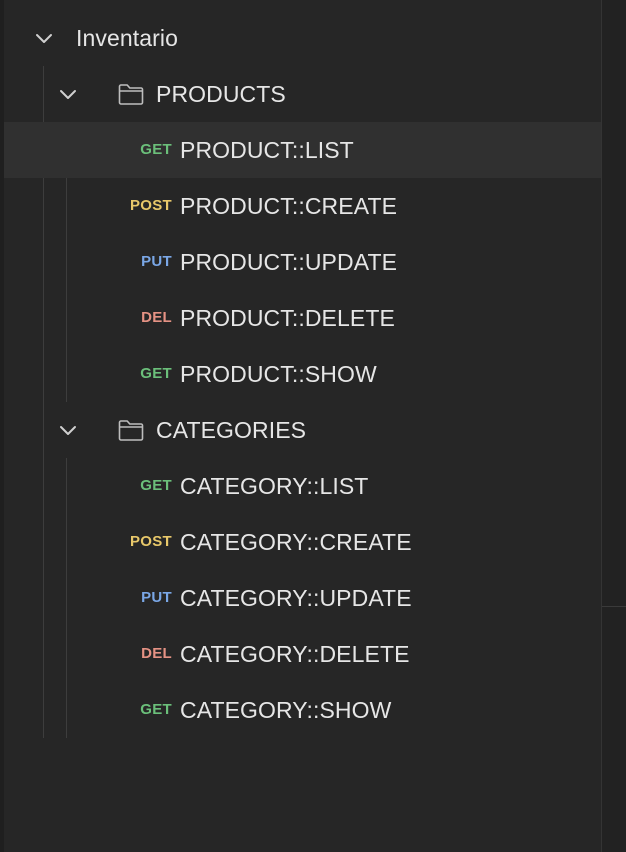 The height and width of the screenshot is (852, 626). What do you see at coordinates (302, 38) in the screenshot?
I see `collection-row: Inventario` at bounding box center [302, 38].